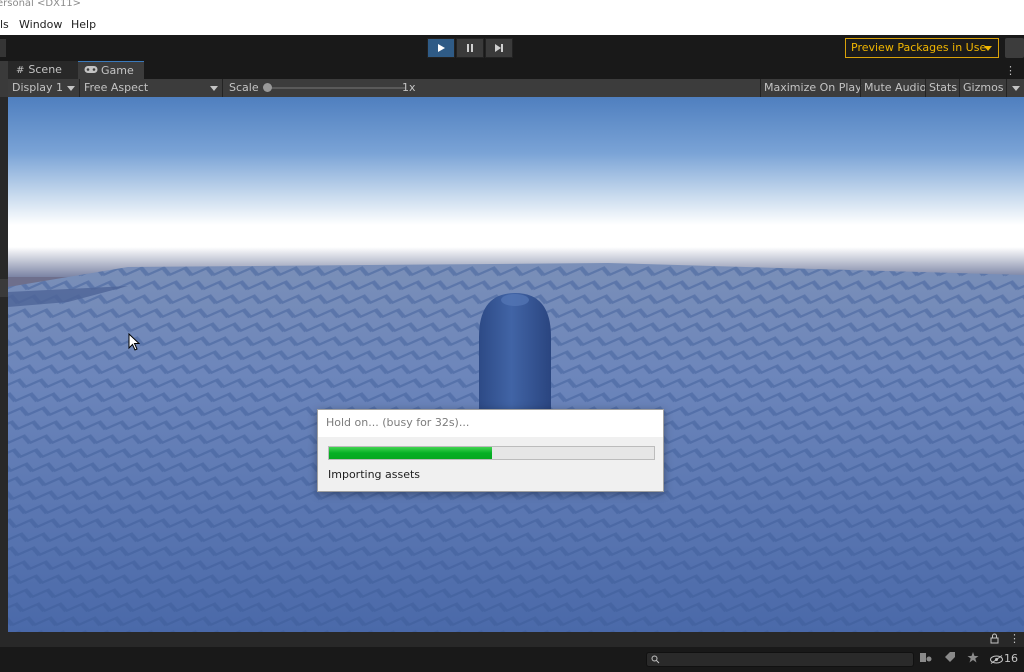  I want to click on bottom-status-bar: 16, so click(512, 659).